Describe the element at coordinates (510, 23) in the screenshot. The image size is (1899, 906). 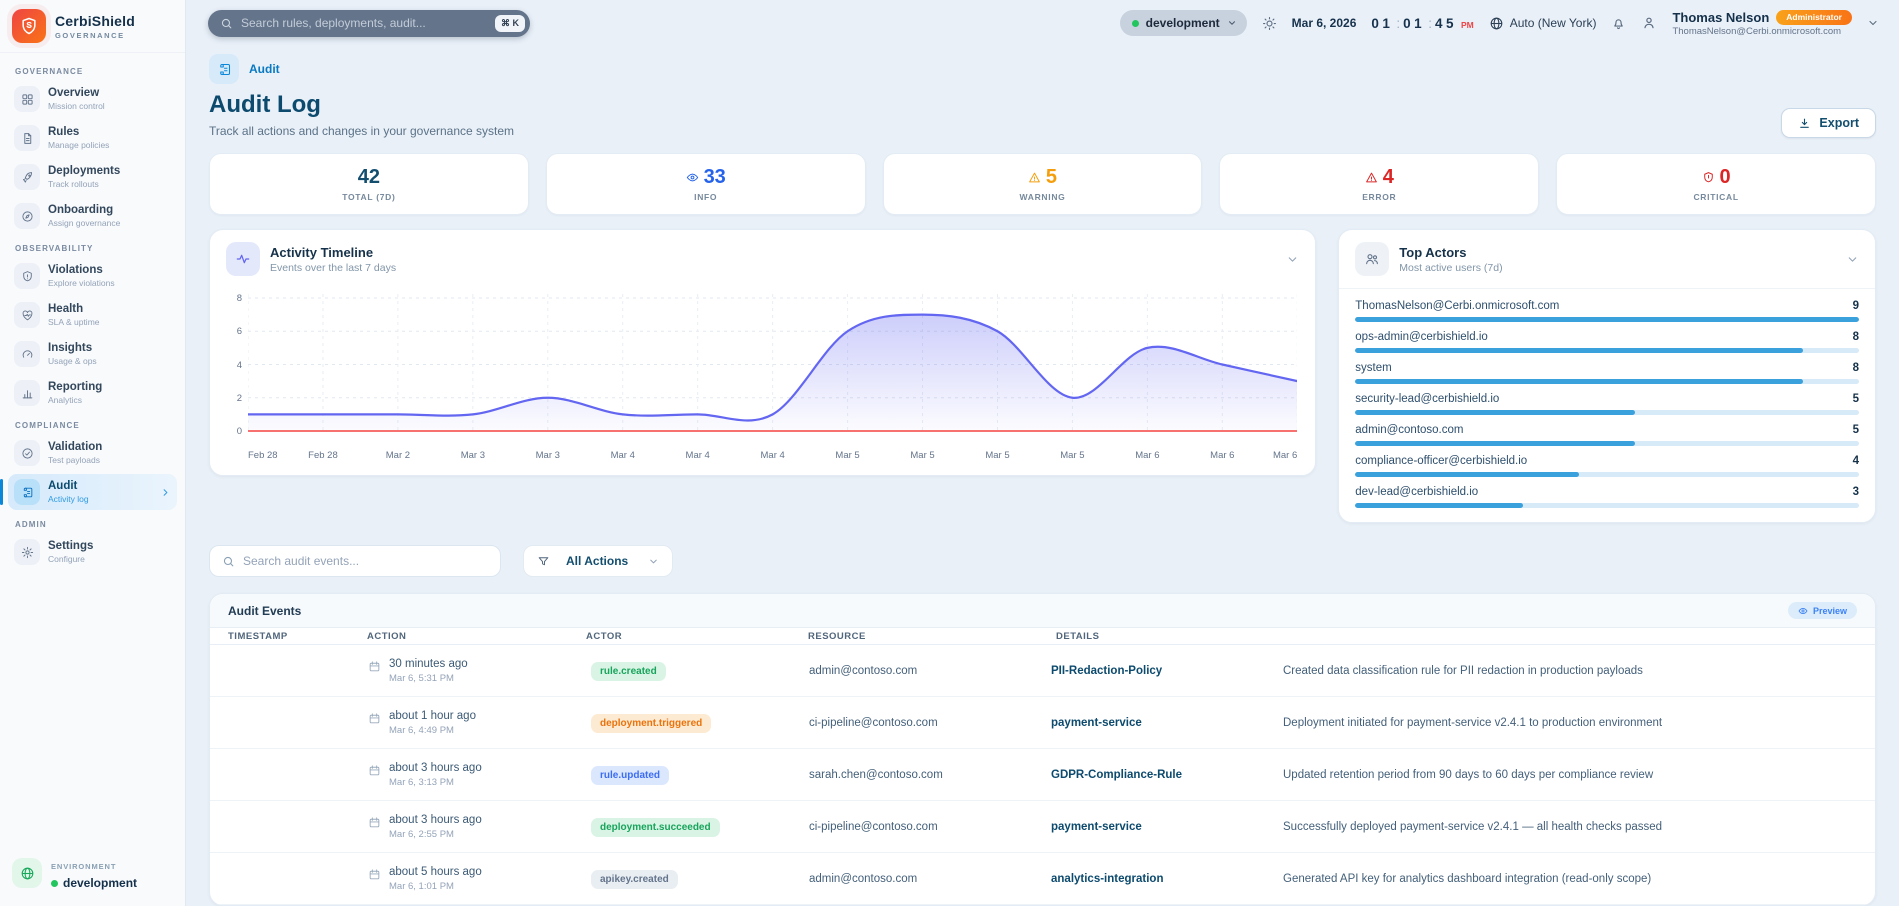
I see `keyboard-shortcut-badge: ⌘ K` at that location.